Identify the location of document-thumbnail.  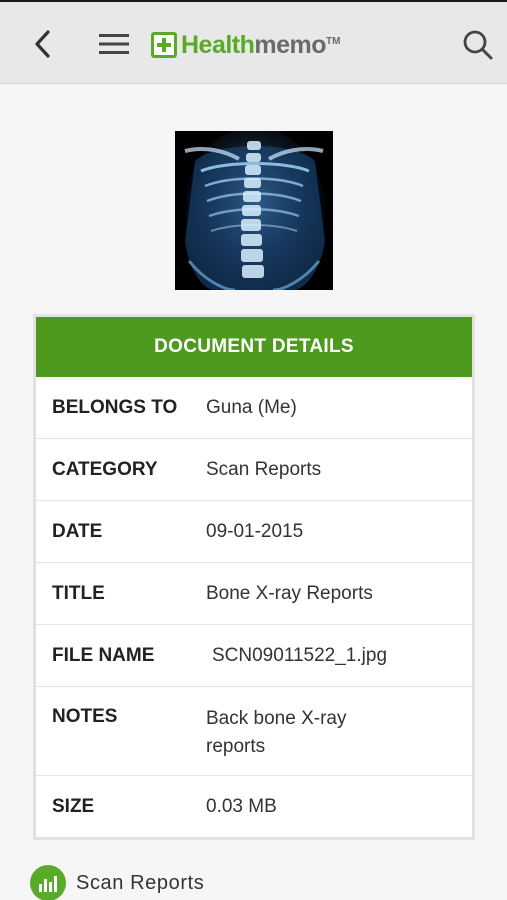
(254, 210).